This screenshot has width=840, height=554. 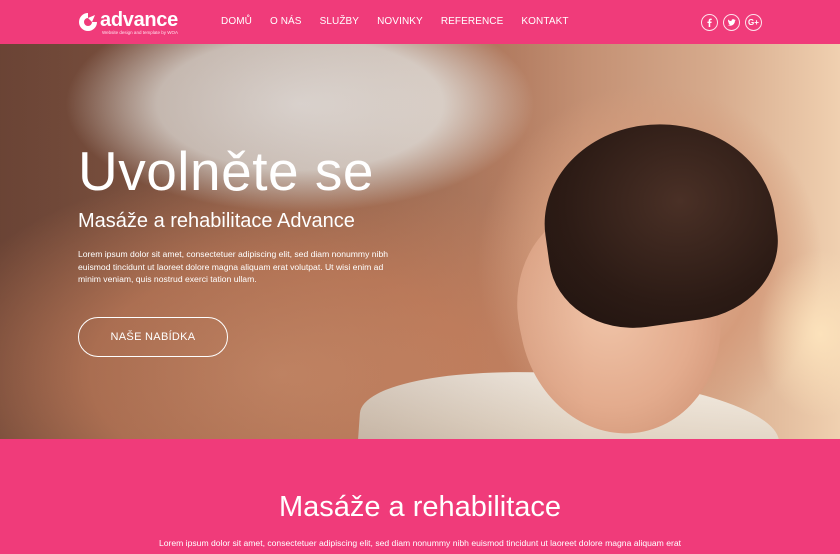 What do you see at coordinates (731, 22) in the screenshot?
I see `twitter-icon` at bounding box center [731, 22].